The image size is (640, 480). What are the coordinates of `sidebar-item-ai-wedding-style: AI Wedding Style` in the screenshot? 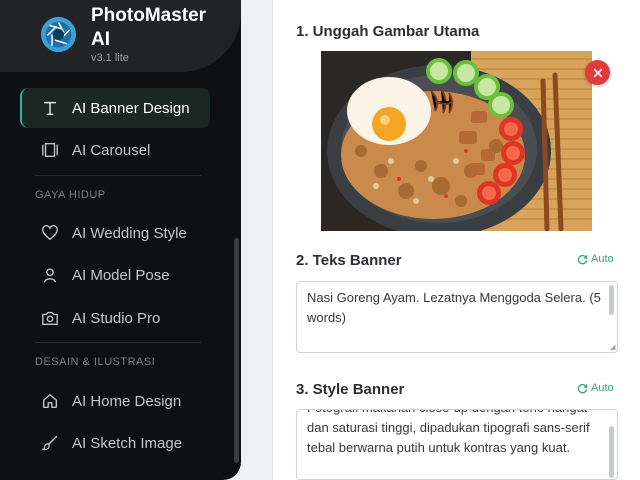 It's located at (115, 233).